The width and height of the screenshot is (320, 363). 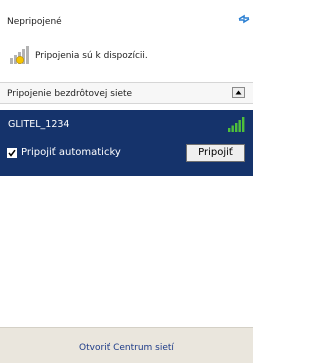 What do you see at coordinates (71, 152) in the screenshot?
I see `auto-connect-label: Pripojiť automaticky` at bounding box center [71, 152].